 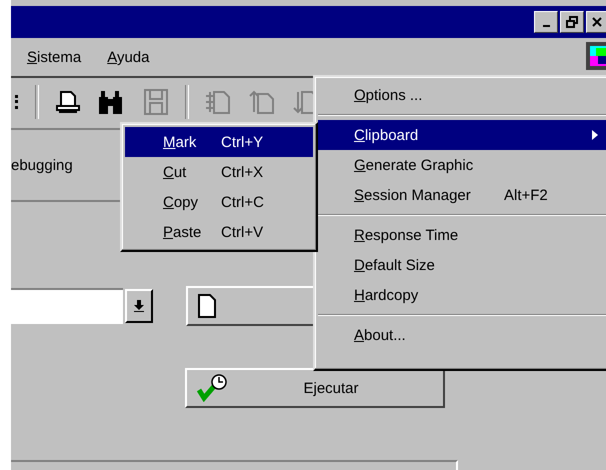 I want to click on shortcut-label: Ctrl+X, so click(x=242, y=172).